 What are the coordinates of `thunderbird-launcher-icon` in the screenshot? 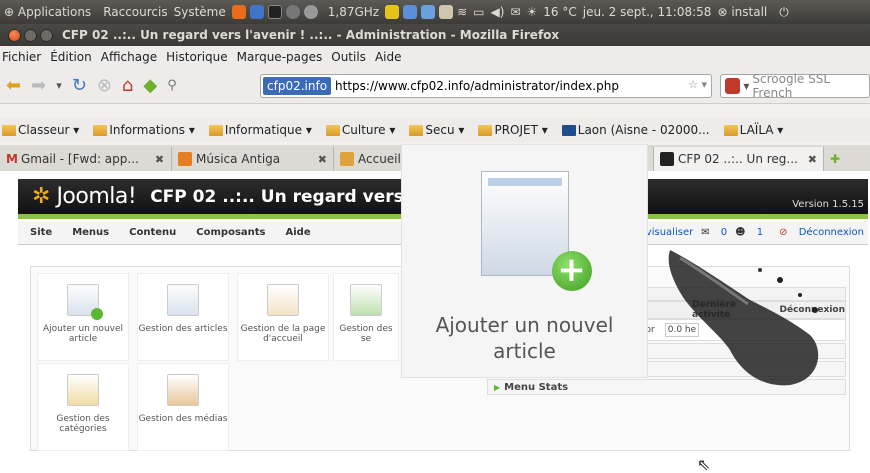 It's located at (256, 12).